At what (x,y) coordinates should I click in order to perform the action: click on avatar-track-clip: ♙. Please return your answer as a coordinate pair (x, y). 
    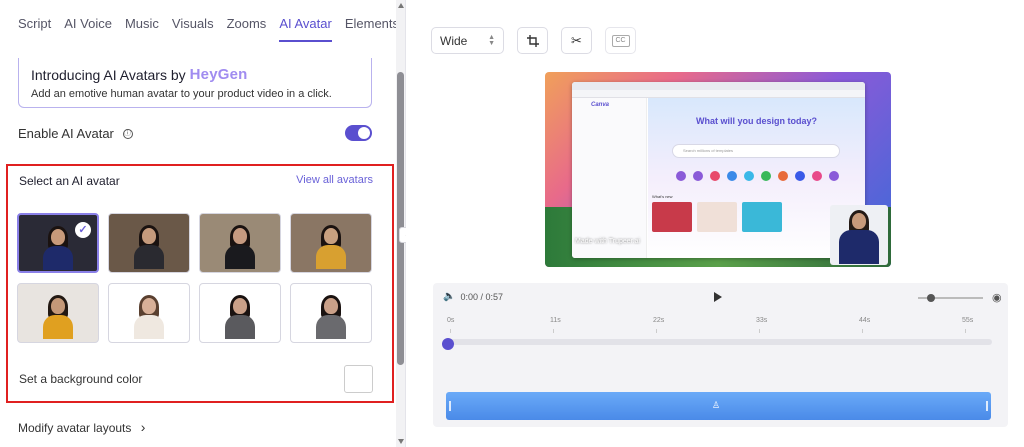
    Looking at the image, I should click on (718, 406).